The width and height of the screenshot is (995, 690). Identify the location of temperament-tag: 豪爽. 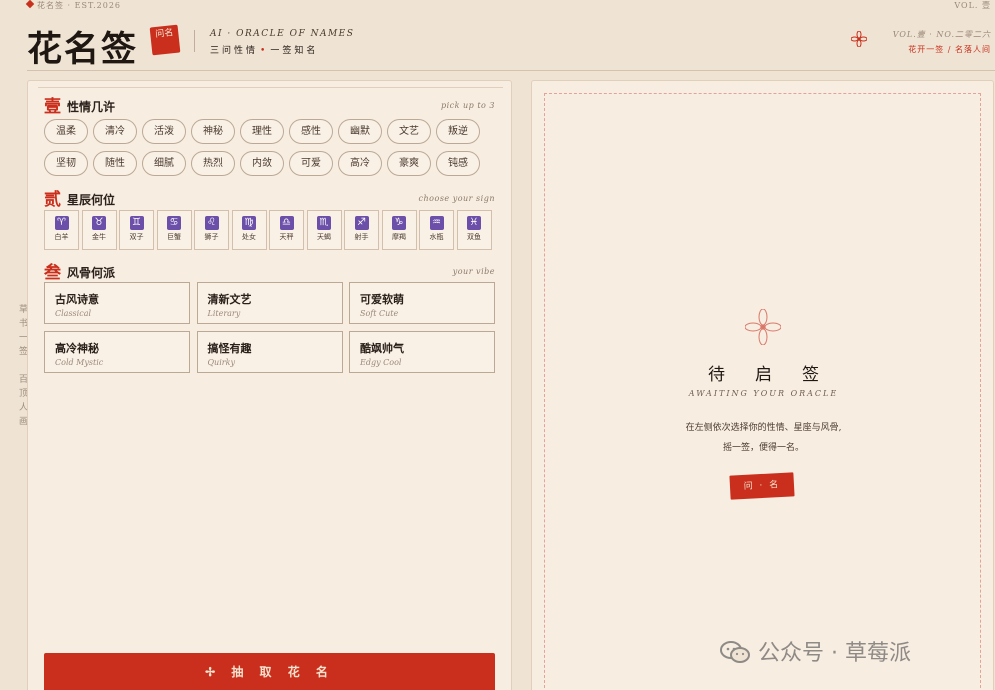
(409, 163).